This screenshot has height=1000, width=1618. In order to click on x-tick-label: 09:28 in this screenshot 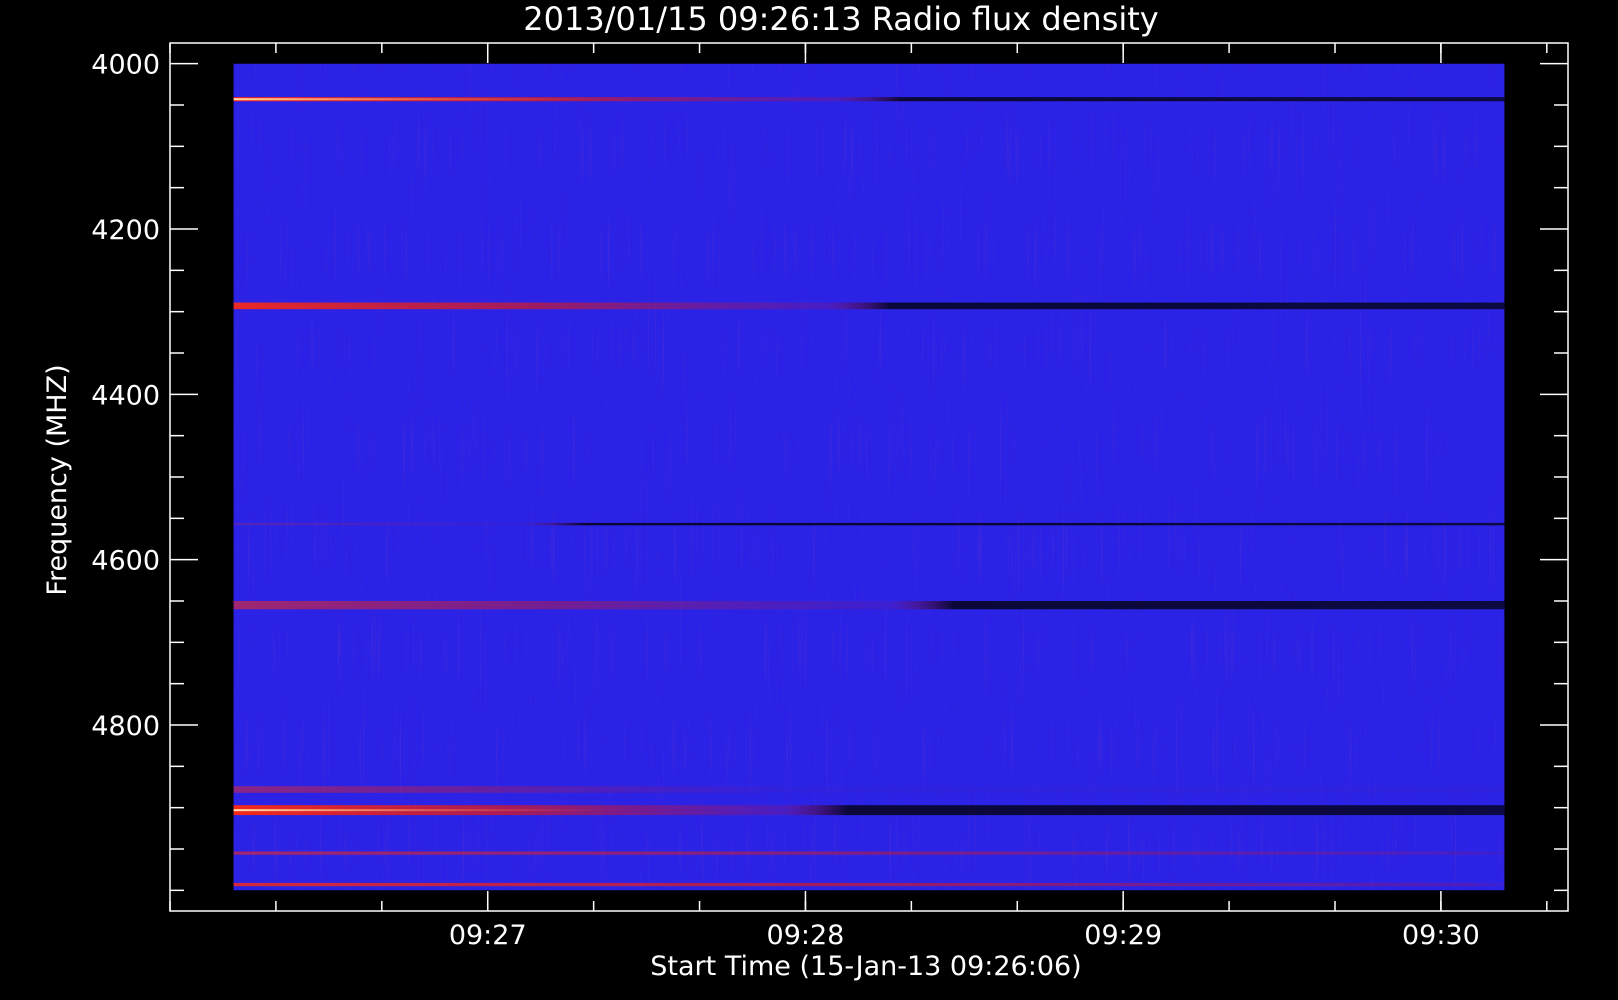, I will do `click(806, 935)`.